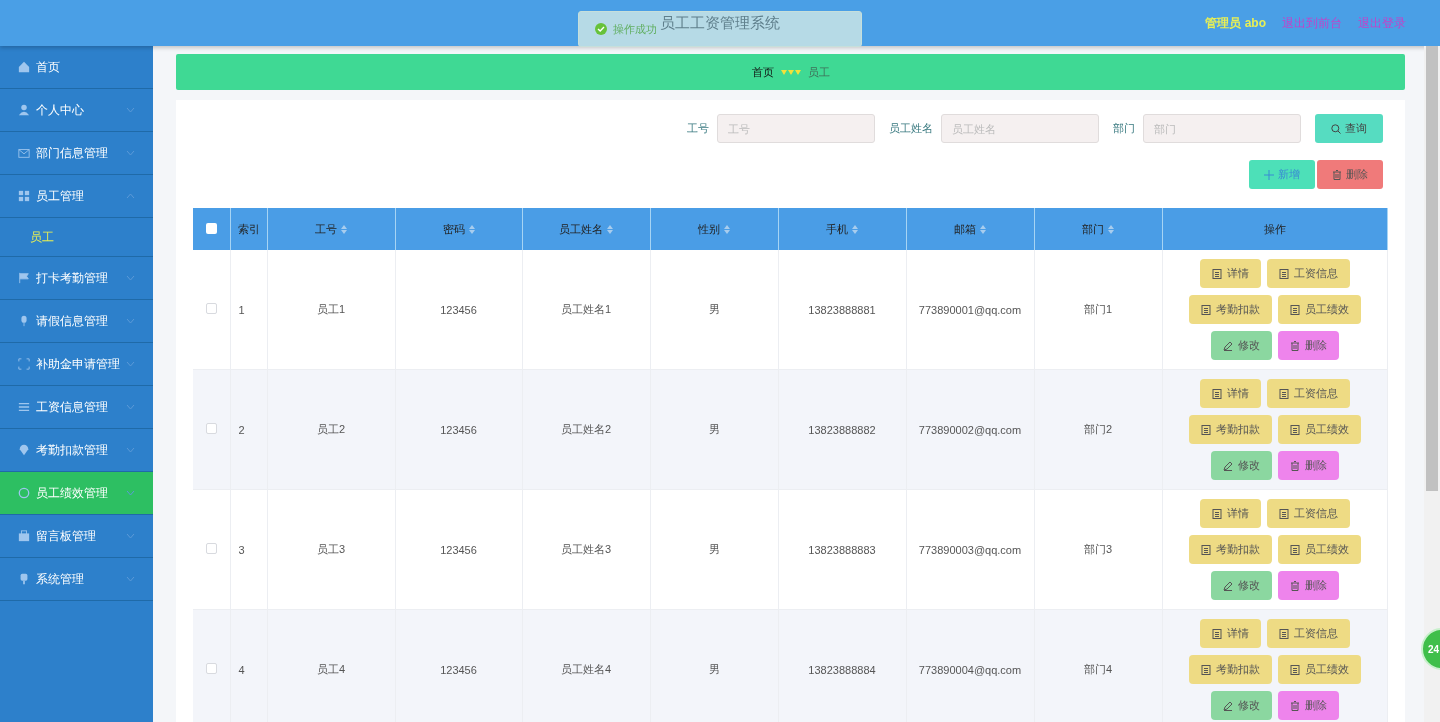 Image resolution: width=1440 pixels, height=722 pixels. I want to click on sidebar-item: 打卡考勤管理, so click(76, 278).